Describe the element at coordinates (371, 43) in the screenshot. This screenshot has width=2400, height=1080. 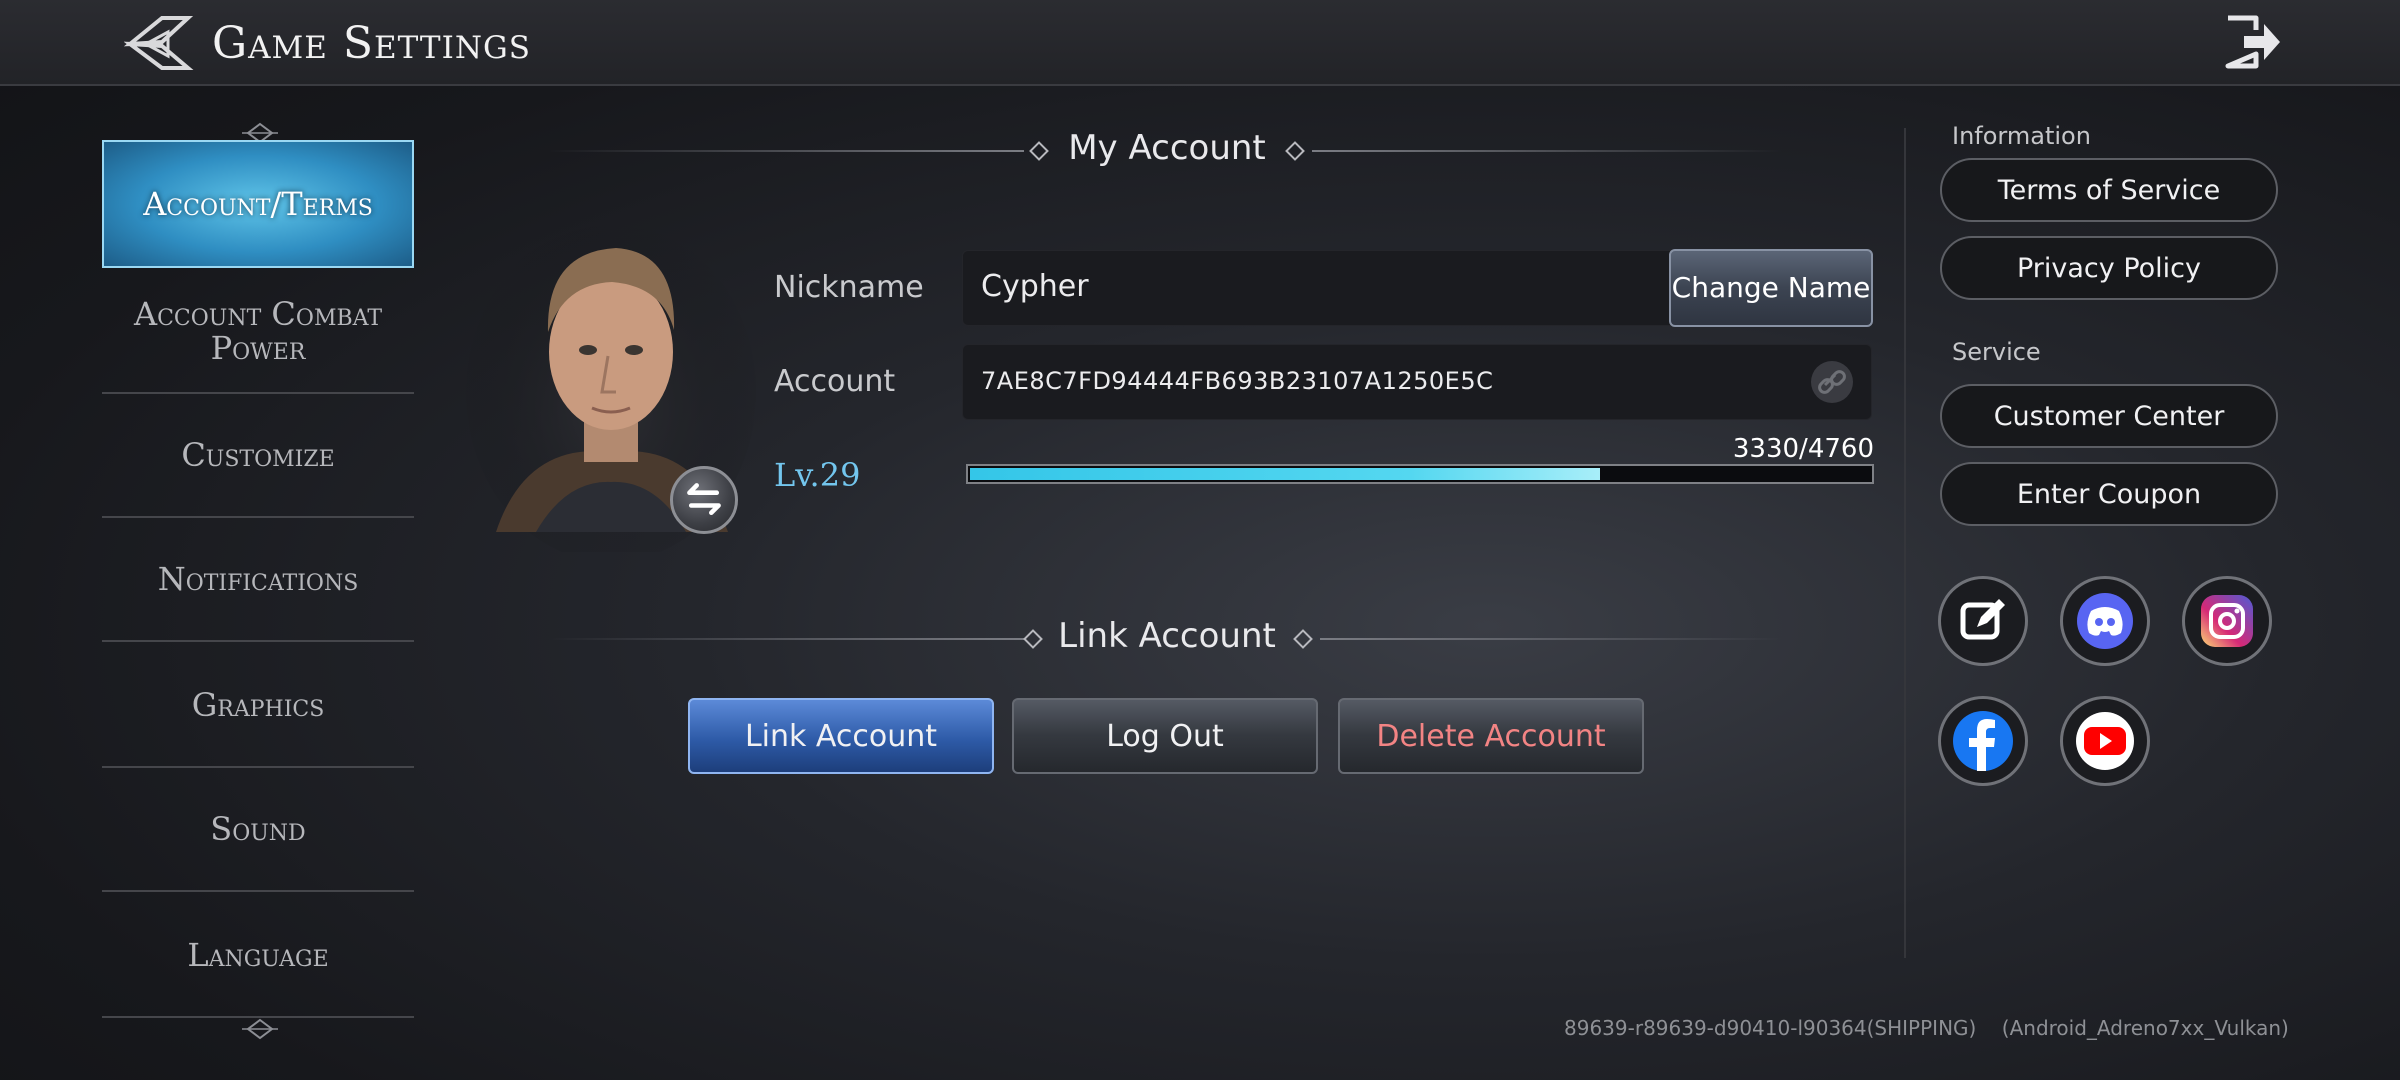
I see `page-title: Game Settings` at that location.